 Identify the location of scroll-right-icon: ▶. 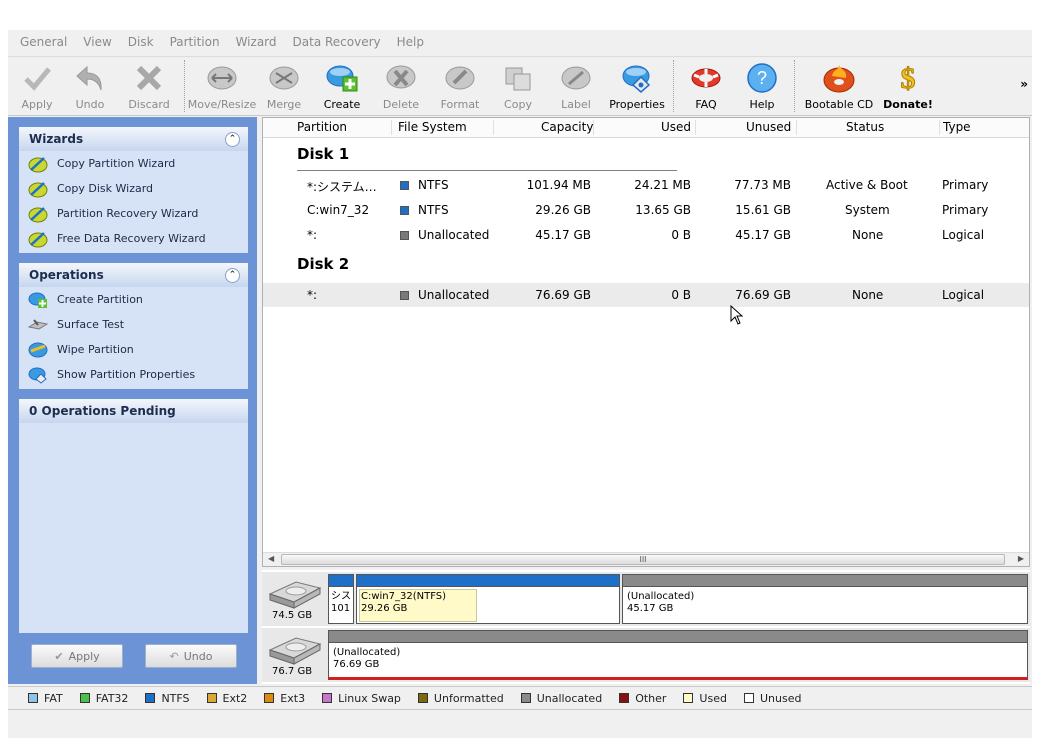
(1021, 558).